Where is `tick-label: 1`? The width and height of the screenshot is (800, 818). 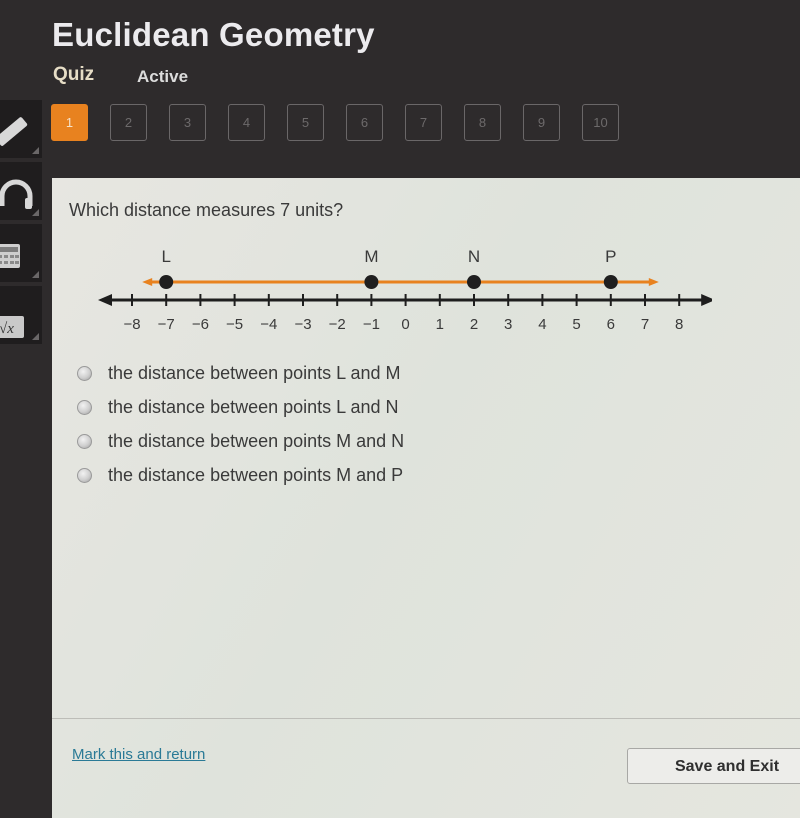
tick-label: 1 is located at coordinates (440, 324).